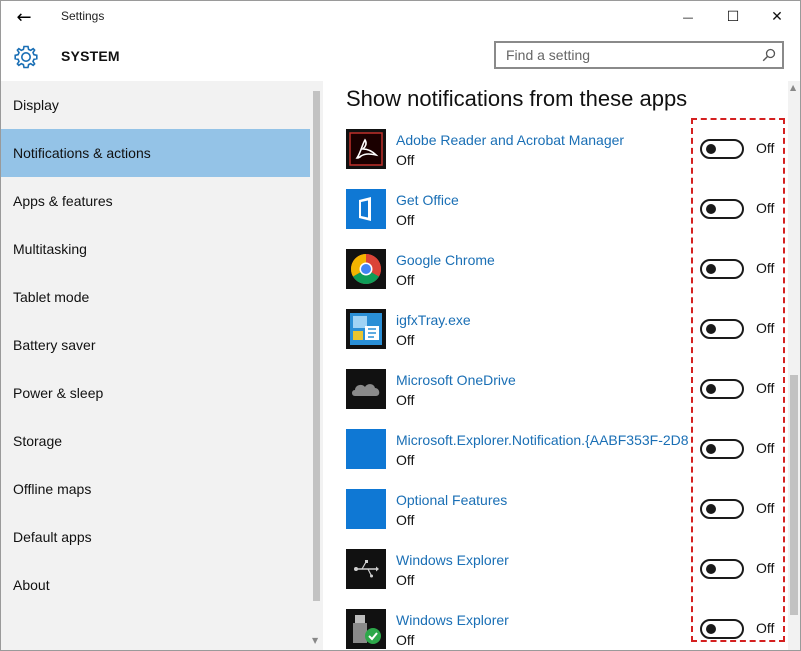 The width and height of the screenshot is (801, 651). What do you see at coordinates (555, 339) in the screenshot?
I see `app-row-igfxtray: igfxTray.exe Off Off` at bounding box center [555, 339].